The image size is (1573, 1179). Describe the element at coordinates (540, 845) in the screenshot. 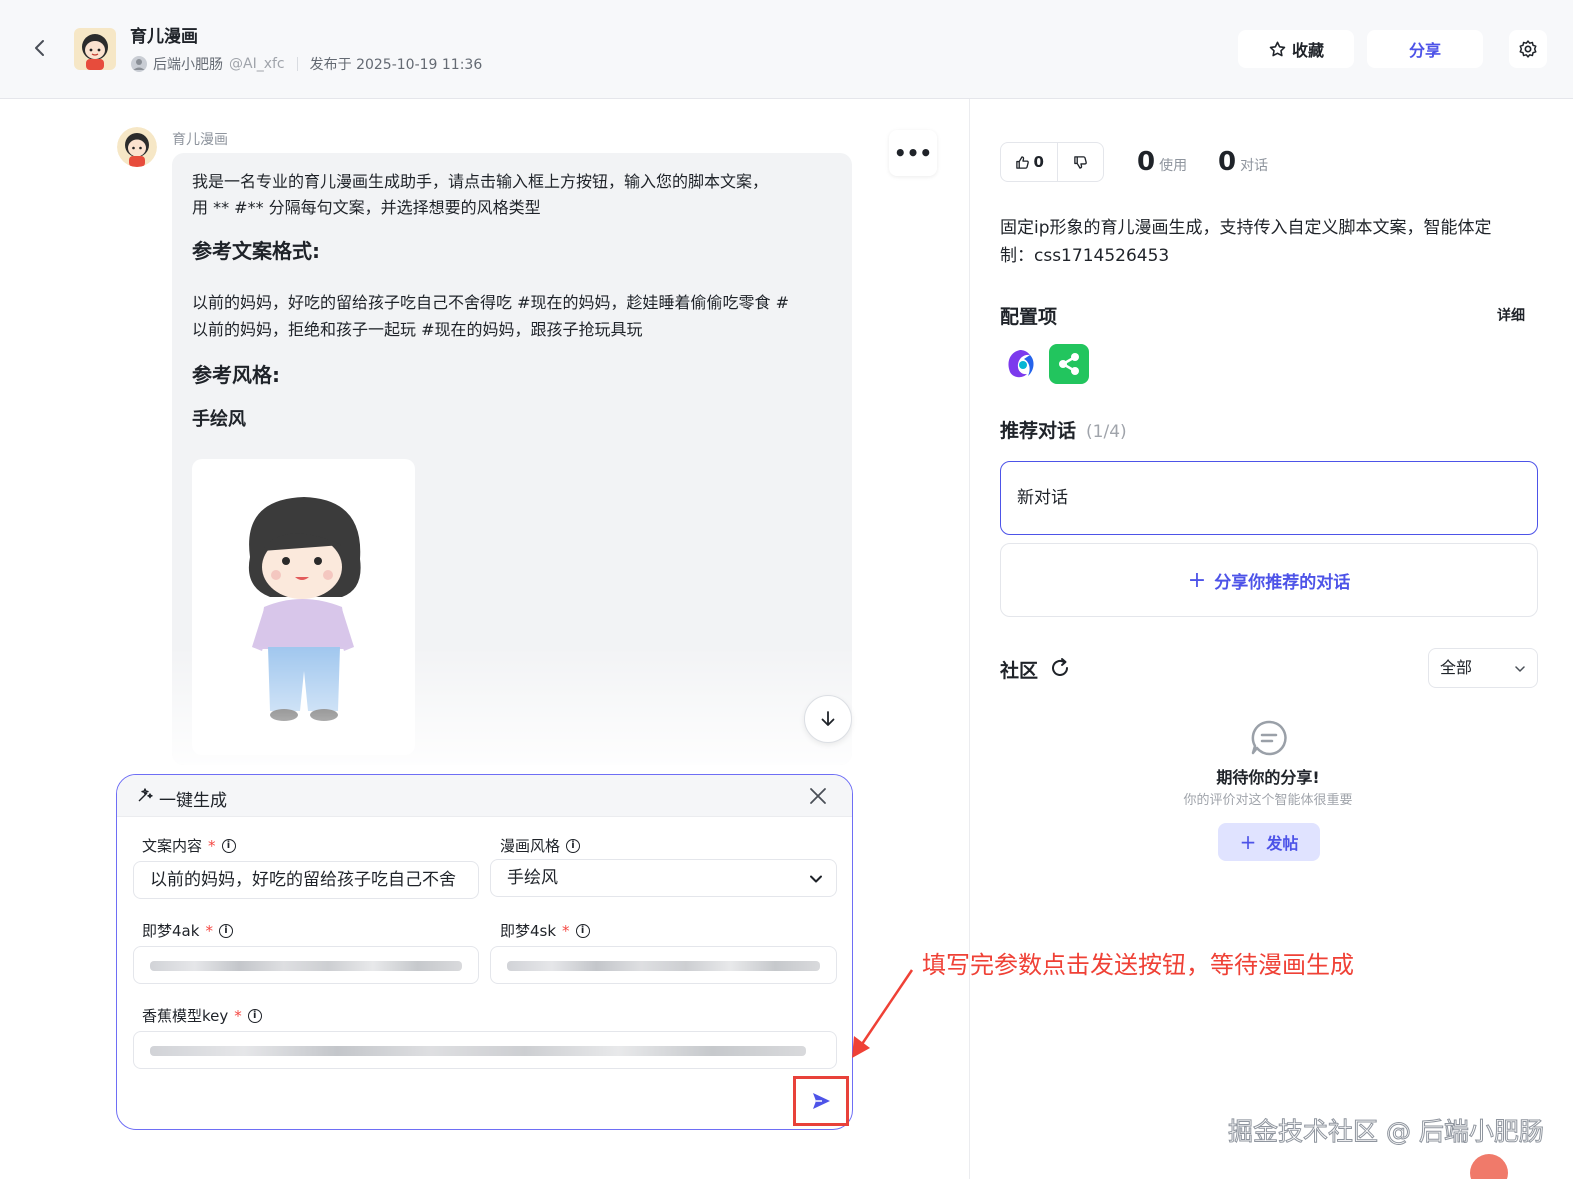

I see `style-field-label: 漫画风格 i` at that location.